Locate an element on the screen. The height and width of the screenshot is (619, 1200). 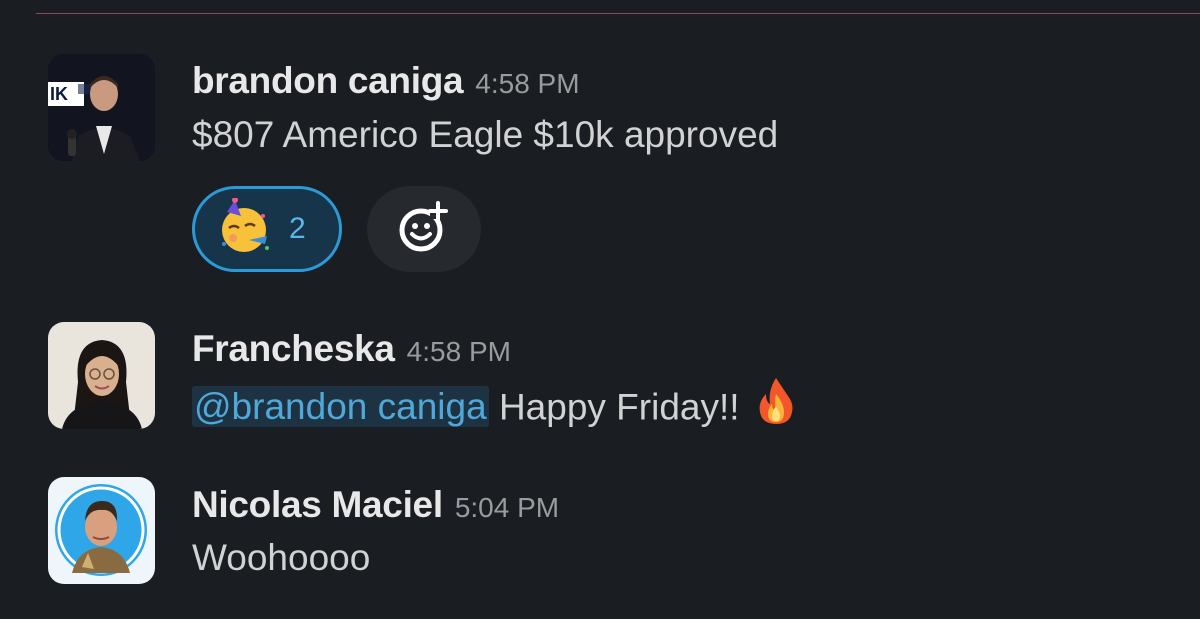
new-messages-divider is located at coordinates (618, 13).